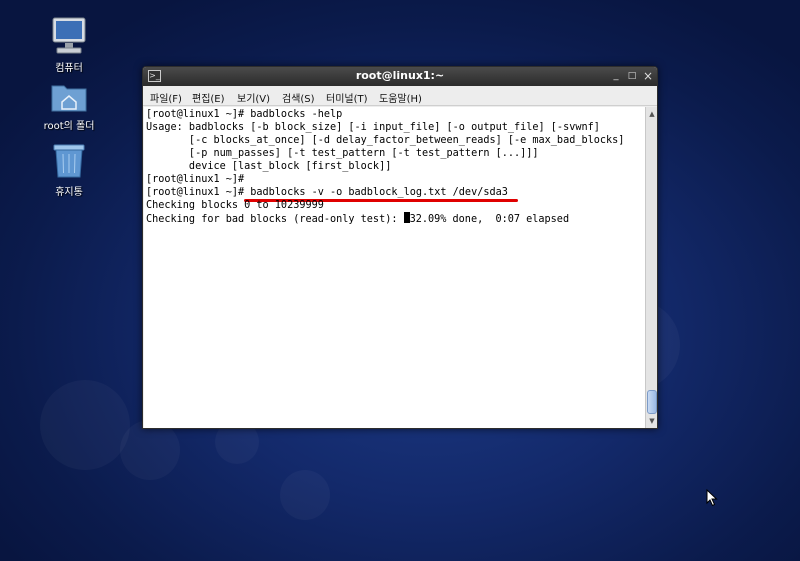 This screenshot has width=800, height=561. What do you see at coordinates (712, 498) in the screenshot?
I see `mouse-pointer-icon` at bounding box center [712, 498].